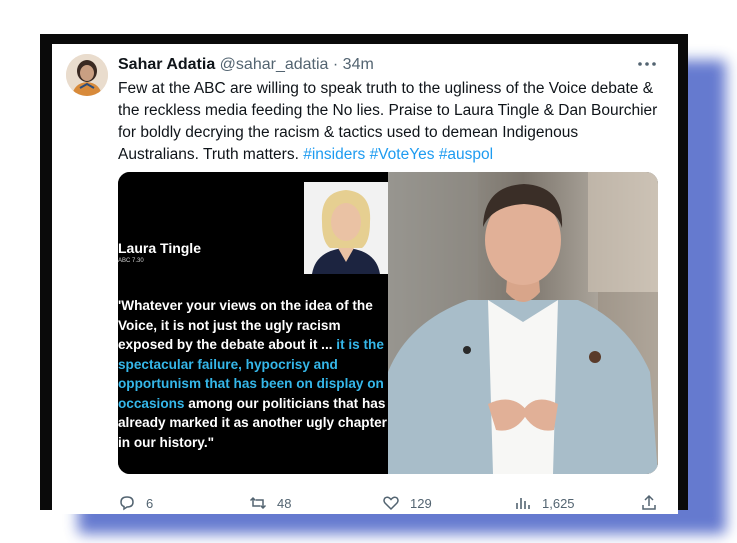  I want to click on analytics-icon, so click(523, 503).